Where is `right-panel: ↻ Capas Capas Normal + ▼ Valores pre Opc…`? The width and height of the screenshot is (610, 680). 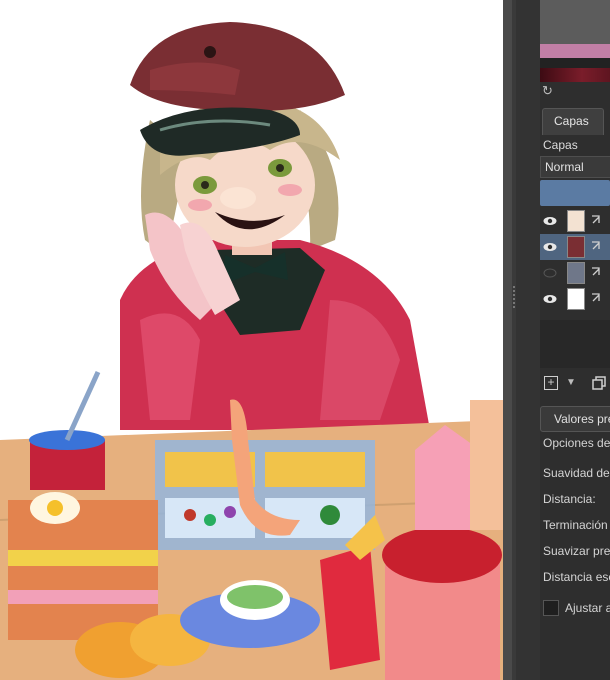
right-panel: ↻ Capas Capas Normal + ▼ Valores pre Opc… is located at coordinates (575, 340).